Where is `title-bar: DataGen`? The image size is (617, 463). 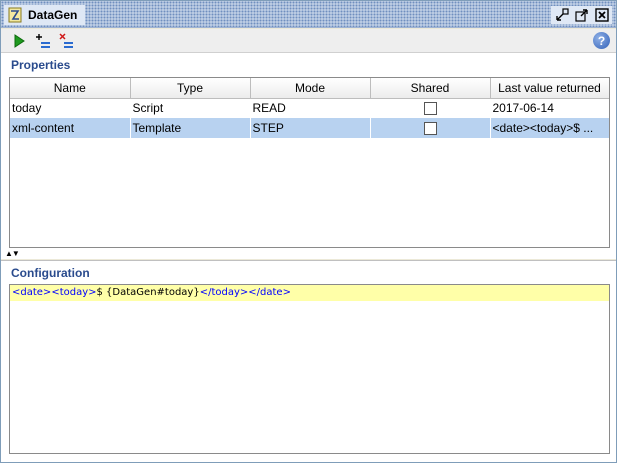
title-bar: DataGen is located at coordinates (308, 14).